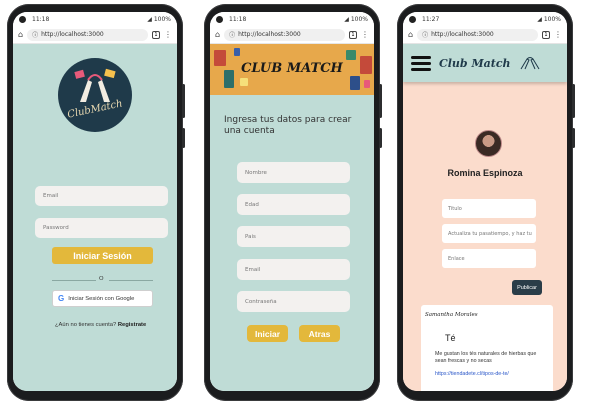  Describe the element at coordinates (288, 125) in the screenshot. I see `register-heading: Ingresa tus datos para crear una cuenta` at that location.